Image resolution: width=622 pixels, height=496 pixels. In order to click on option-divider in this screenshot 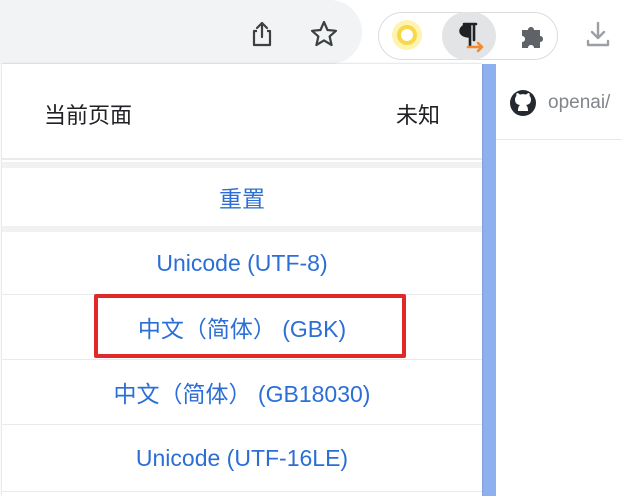, I will do `click(242, 491)`.